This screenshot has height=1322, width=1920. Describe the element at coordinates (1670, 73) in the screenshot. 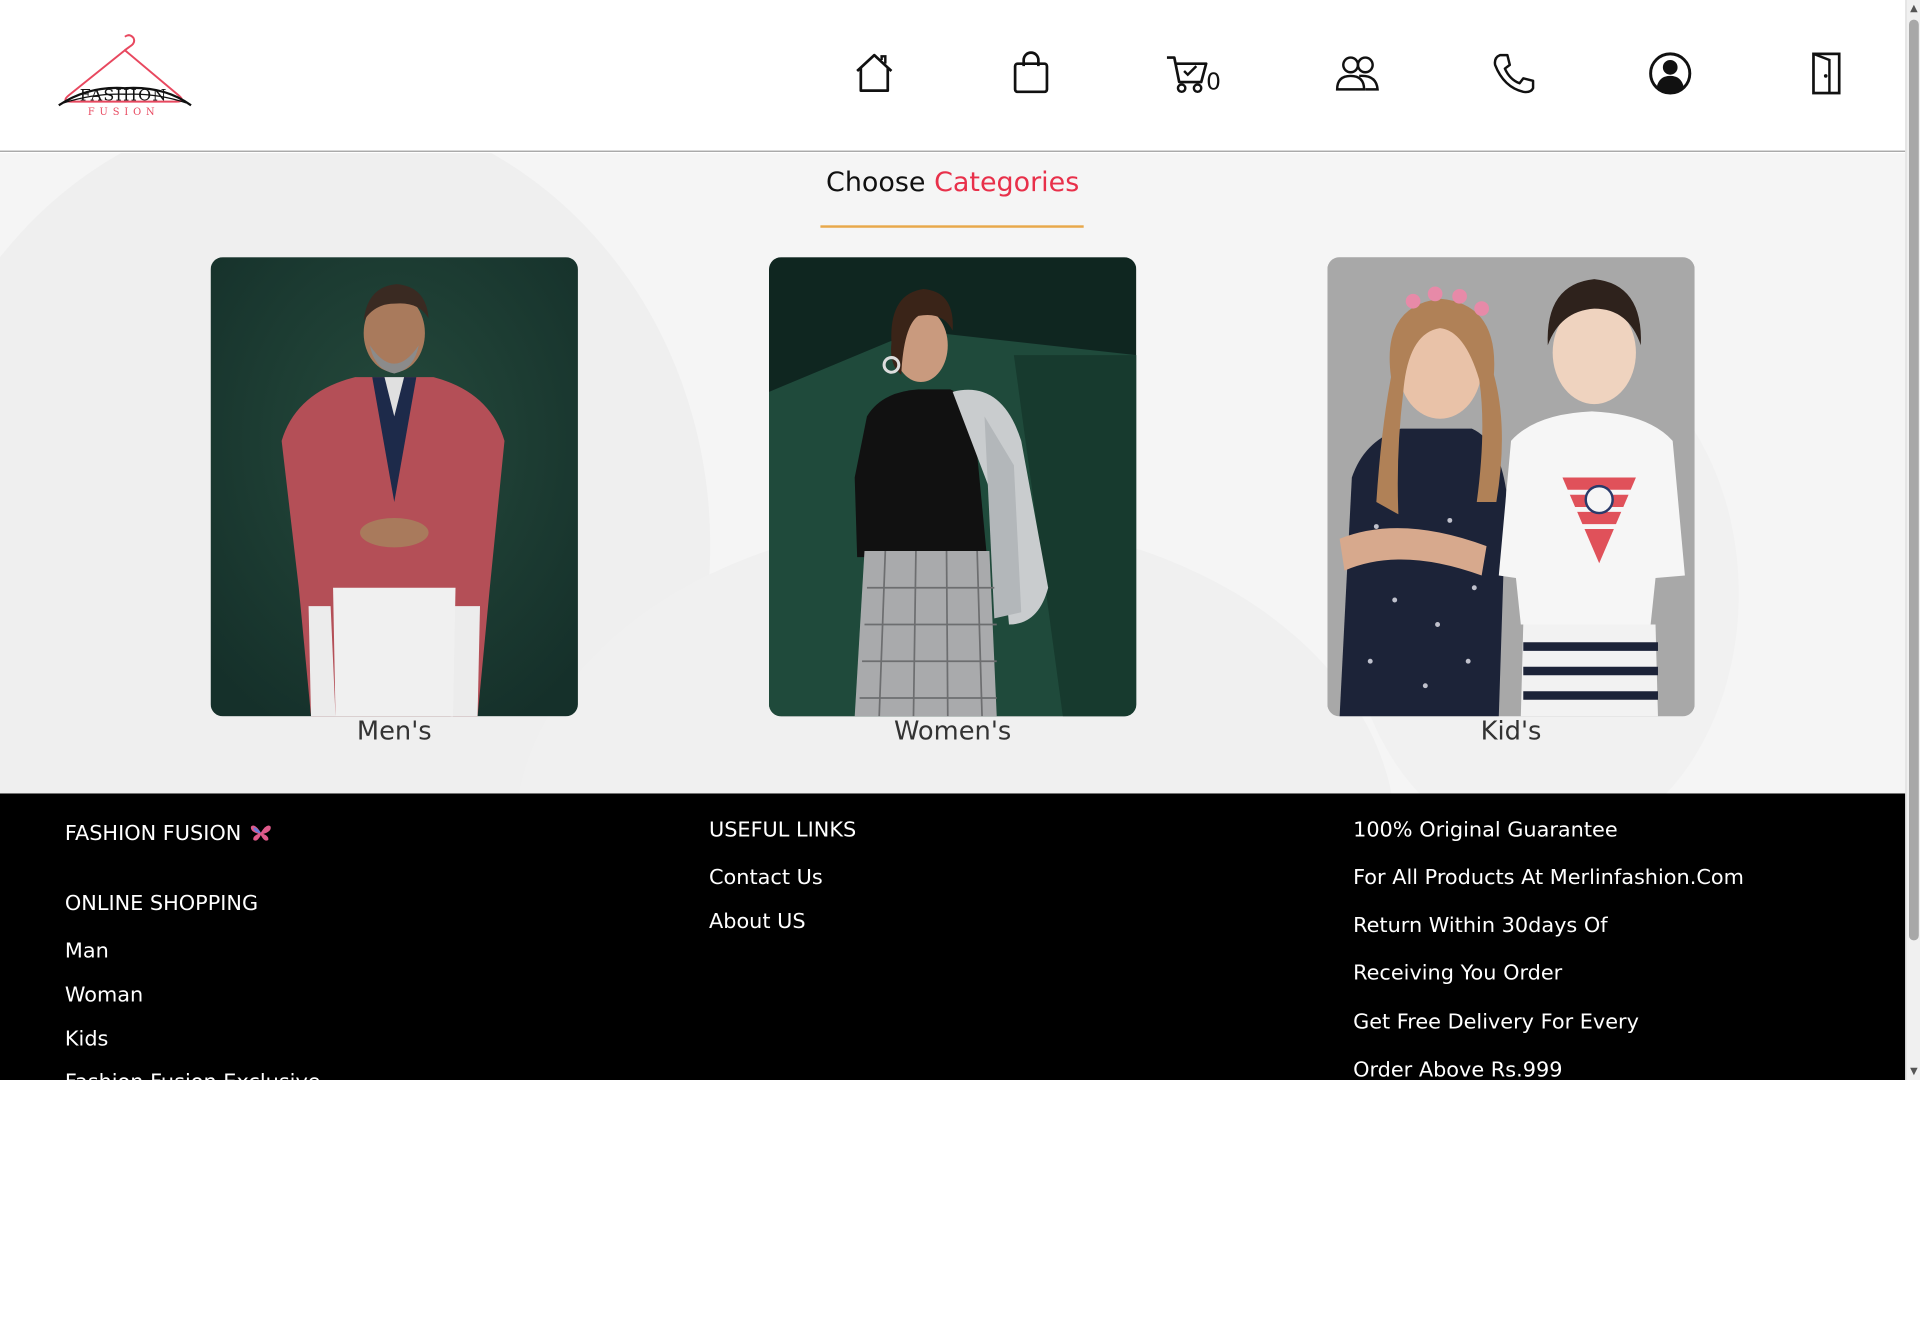

I see `account-icon` at that location.